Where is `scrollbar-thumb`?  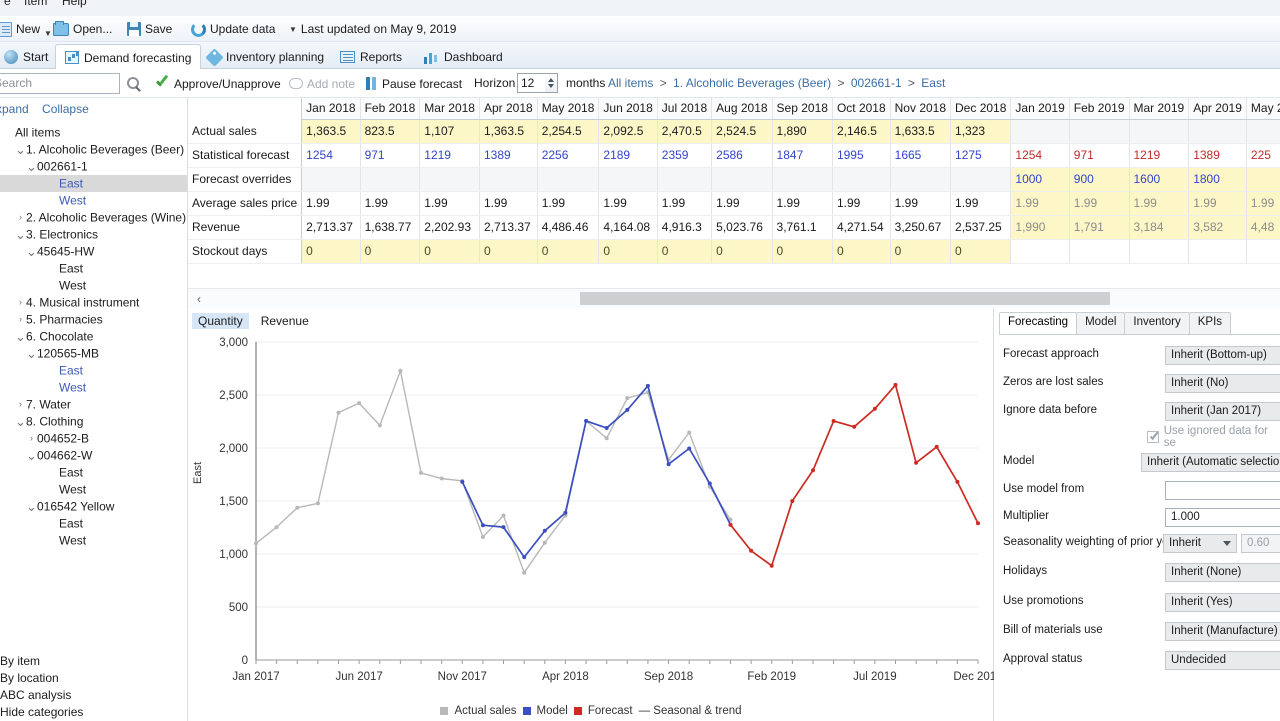 scrollbar-thumb is located at coordinates (845, 298).